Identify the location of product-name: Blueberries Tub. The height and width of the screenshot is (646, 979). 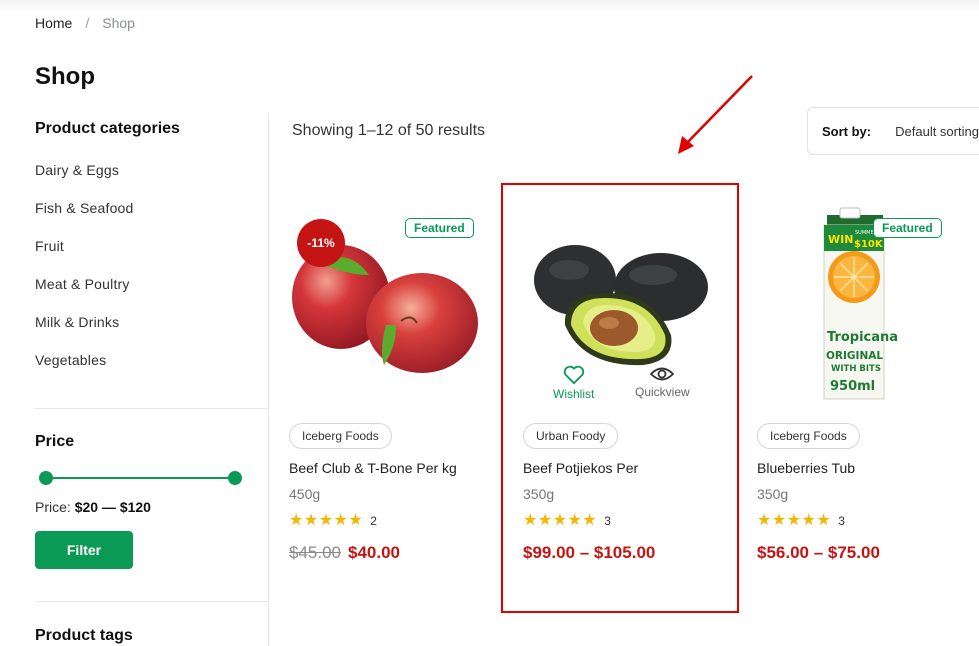
(806, 468).